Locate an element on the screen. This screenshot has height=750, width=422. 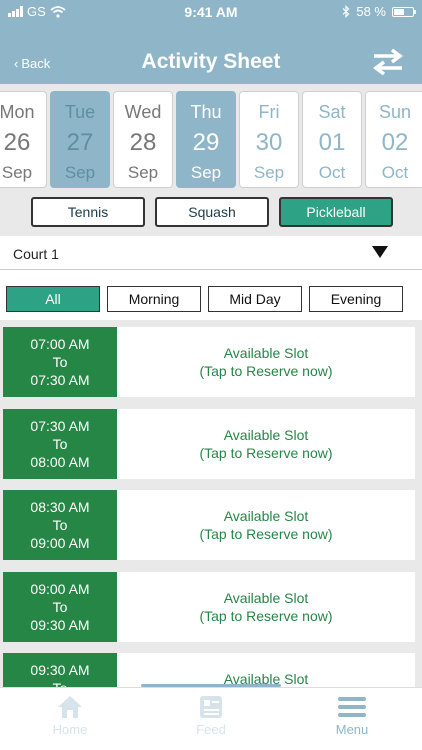
time-filter-bar: All Morning Mid Day Evening is located at coordinates (211, 295).